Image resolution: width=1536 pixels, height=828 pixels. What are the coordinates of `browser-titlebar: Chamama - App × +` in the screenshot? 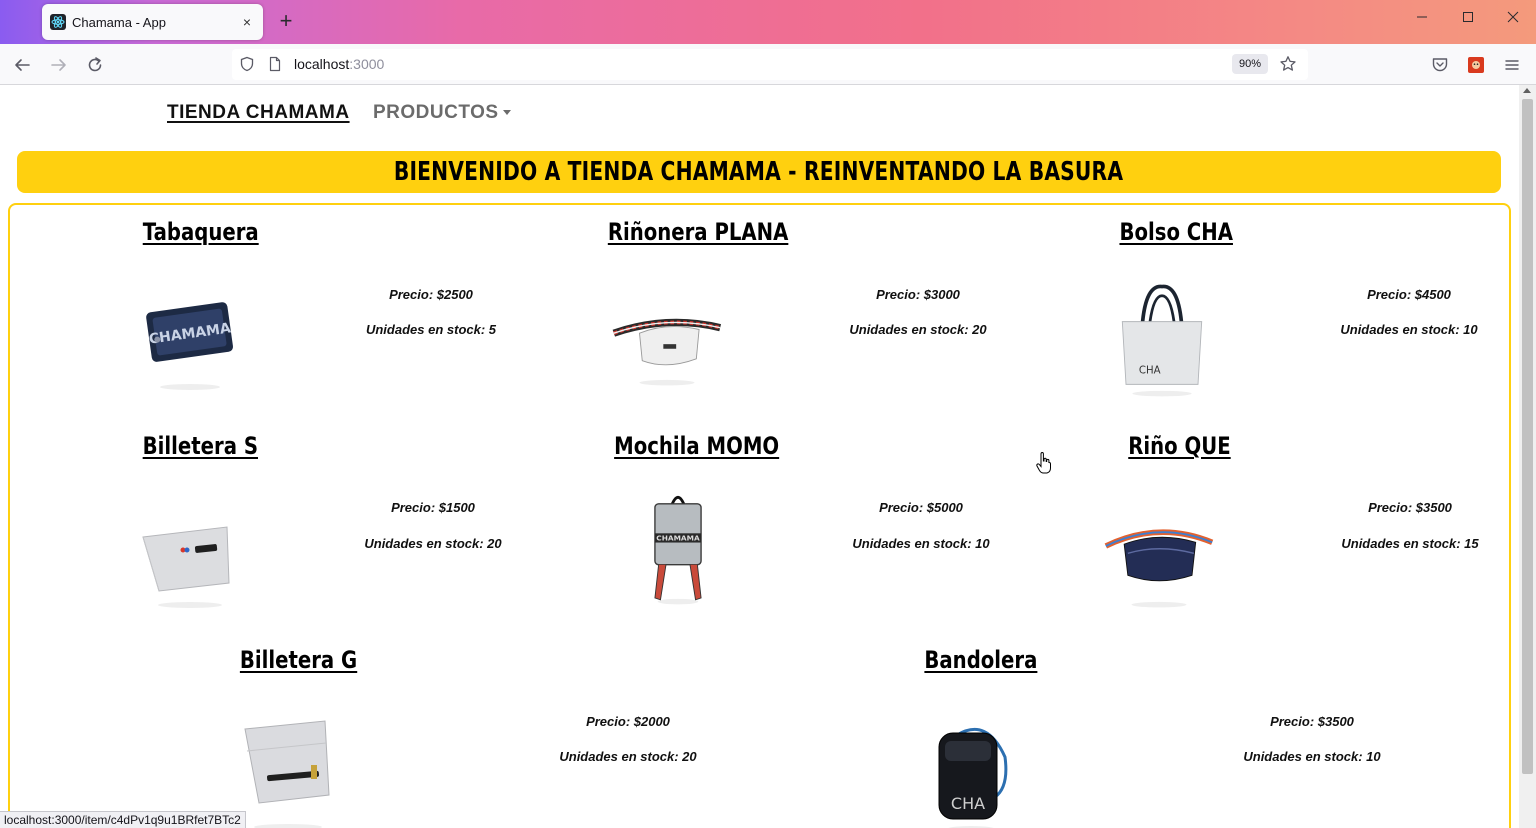 It's located at (768, 22).